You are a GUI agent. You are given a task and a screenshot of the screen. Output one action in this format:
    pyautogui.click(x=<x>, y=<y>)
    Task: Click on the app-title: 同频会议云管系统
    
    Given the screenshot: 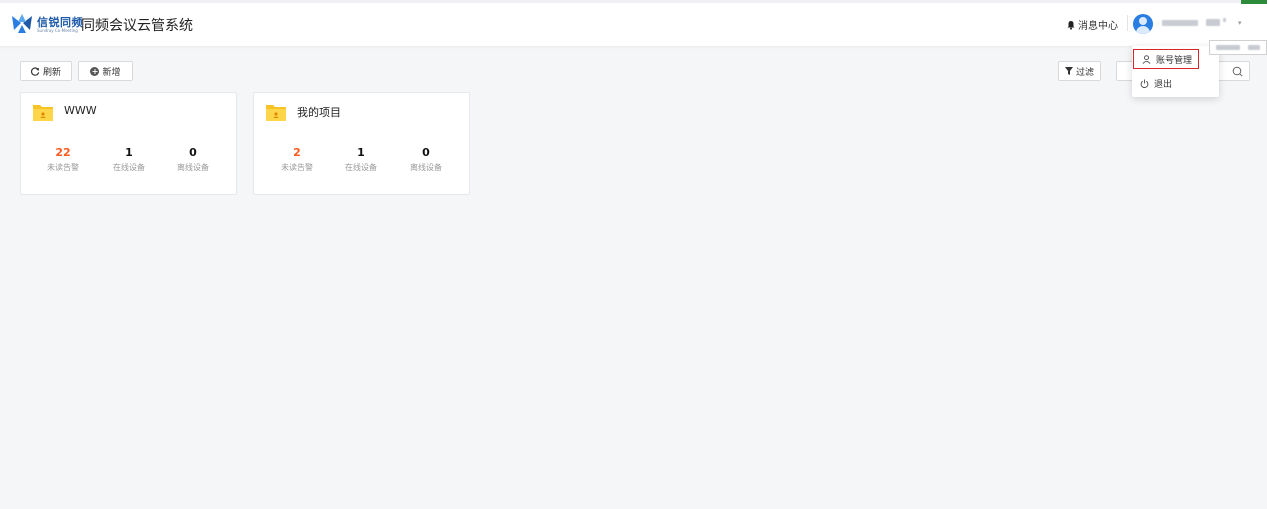 What is the action you would take?
    pyautogui.click(x=137, y=26)
    